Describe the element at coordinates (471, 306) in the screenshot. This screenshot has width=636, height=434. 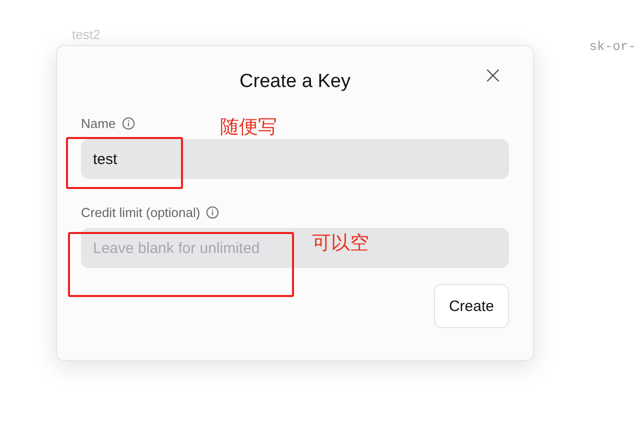
I see `create-button: Create` at that location.